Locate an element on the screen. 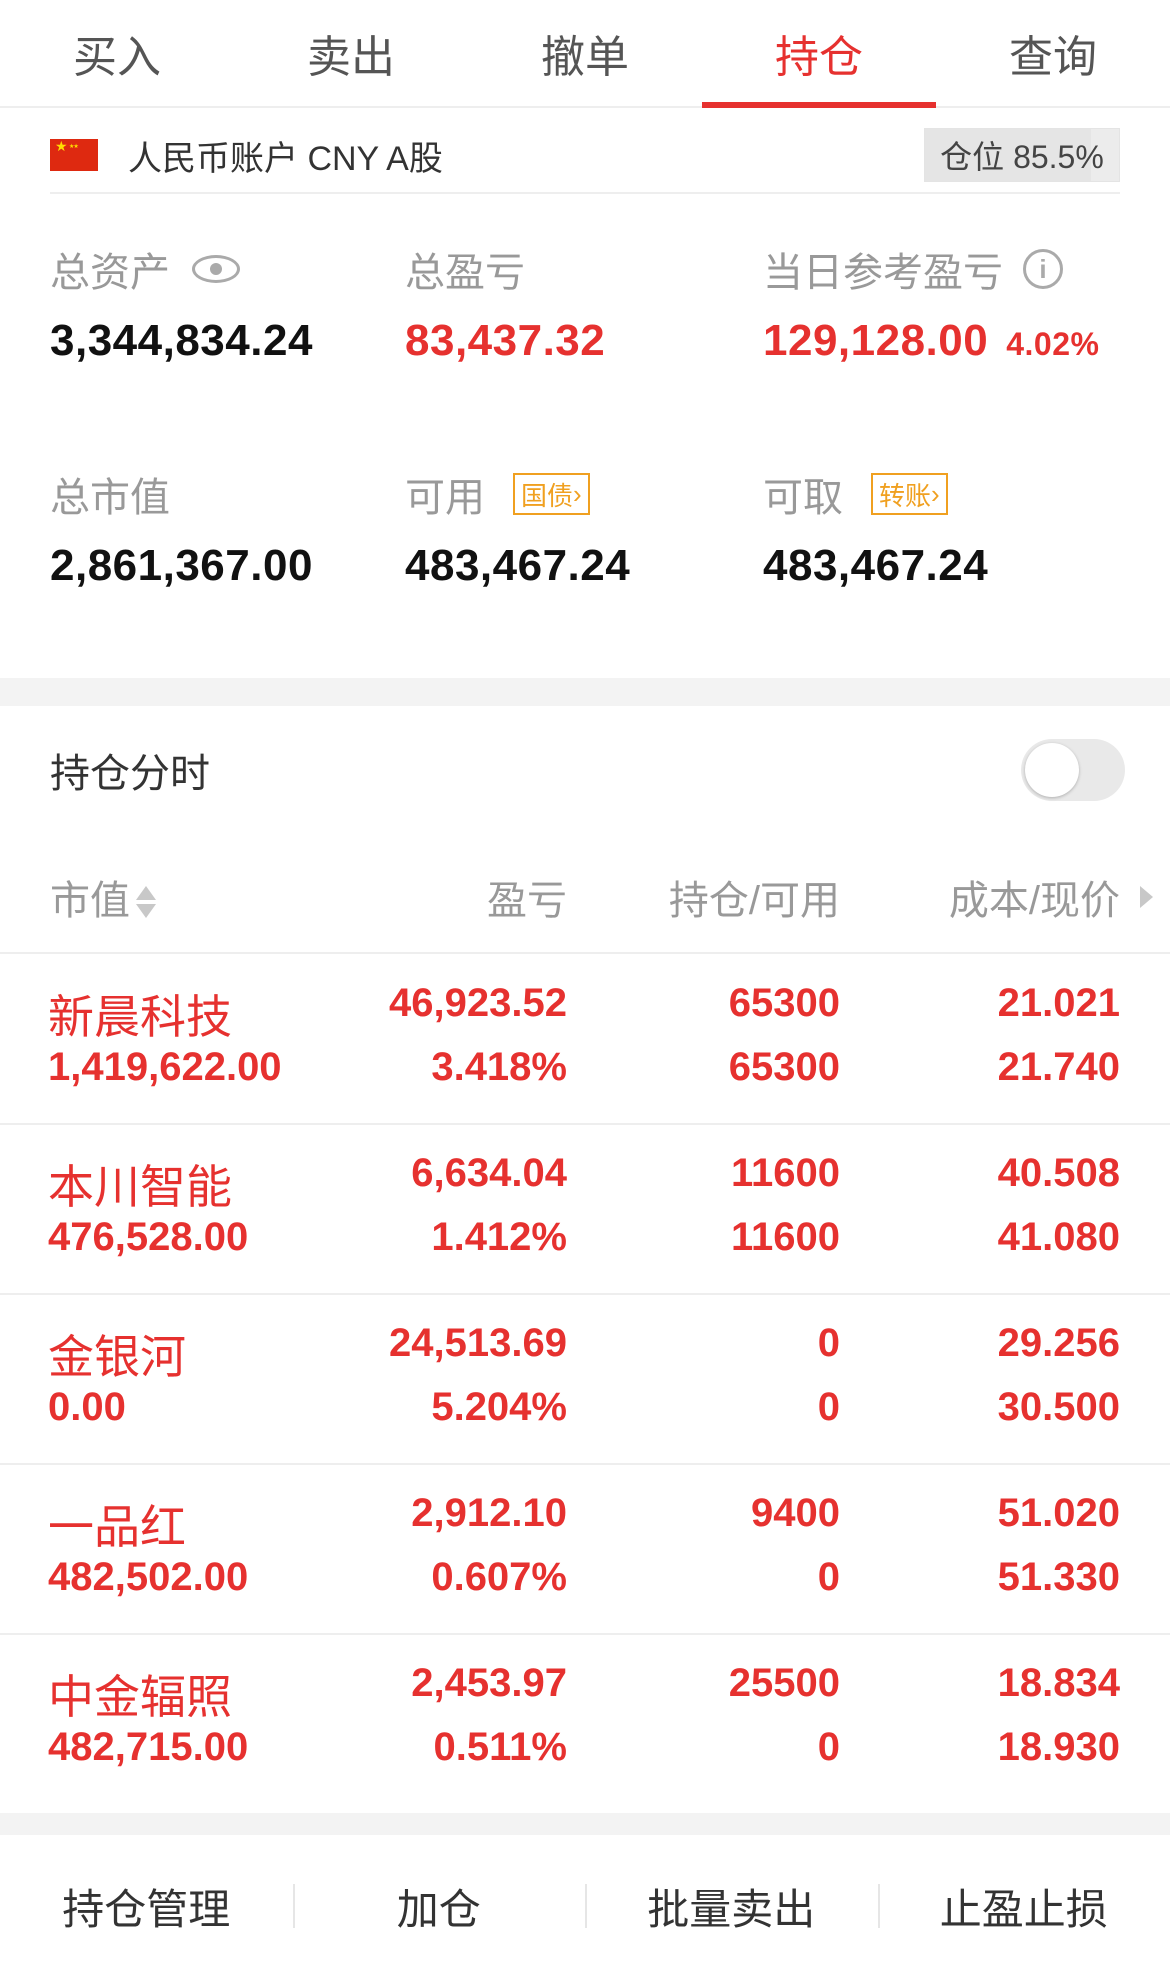  account-row: 人民币账户 CNY A股 仓位 85.5% is located at coordinates (585, 156).